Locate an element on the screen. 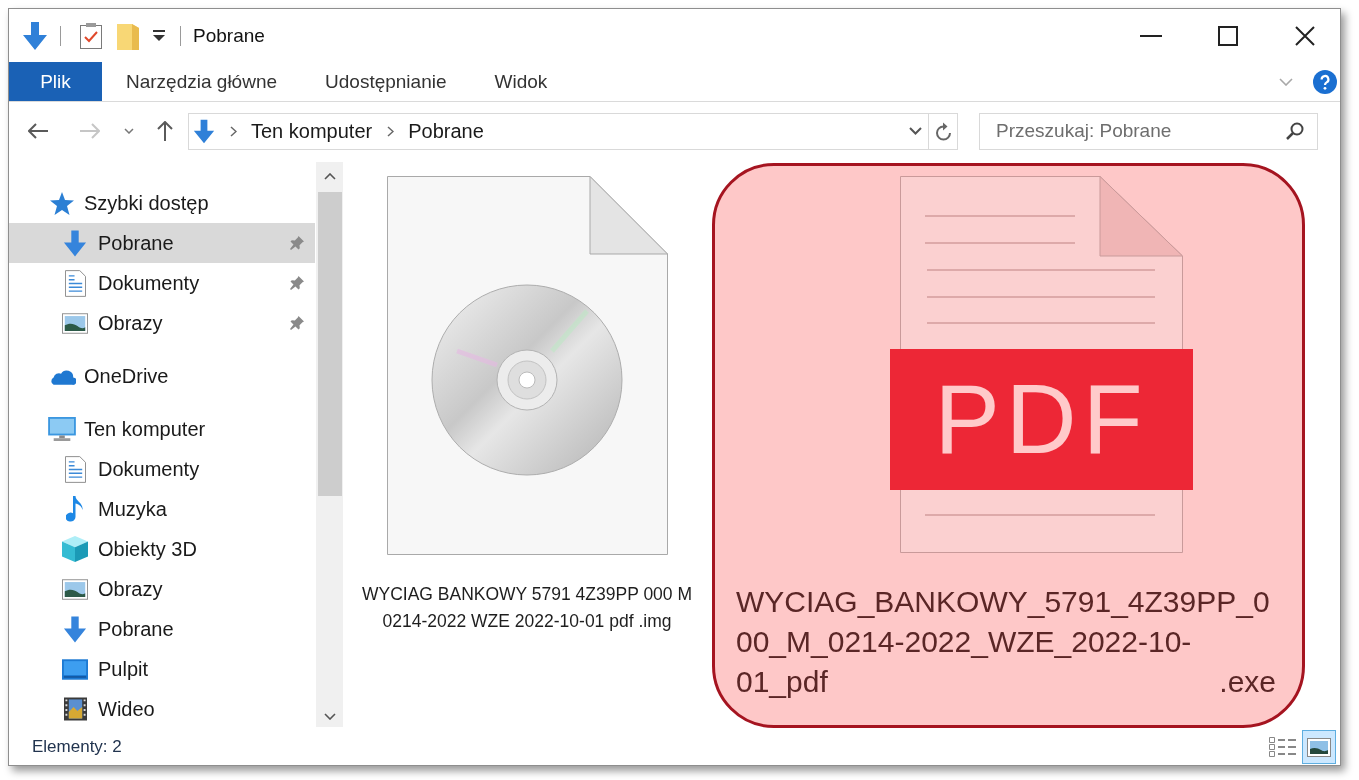 The width and height of the screenshot is (1359, 780). sidebar-item: Muzyka is located at coordinates (162, 509).